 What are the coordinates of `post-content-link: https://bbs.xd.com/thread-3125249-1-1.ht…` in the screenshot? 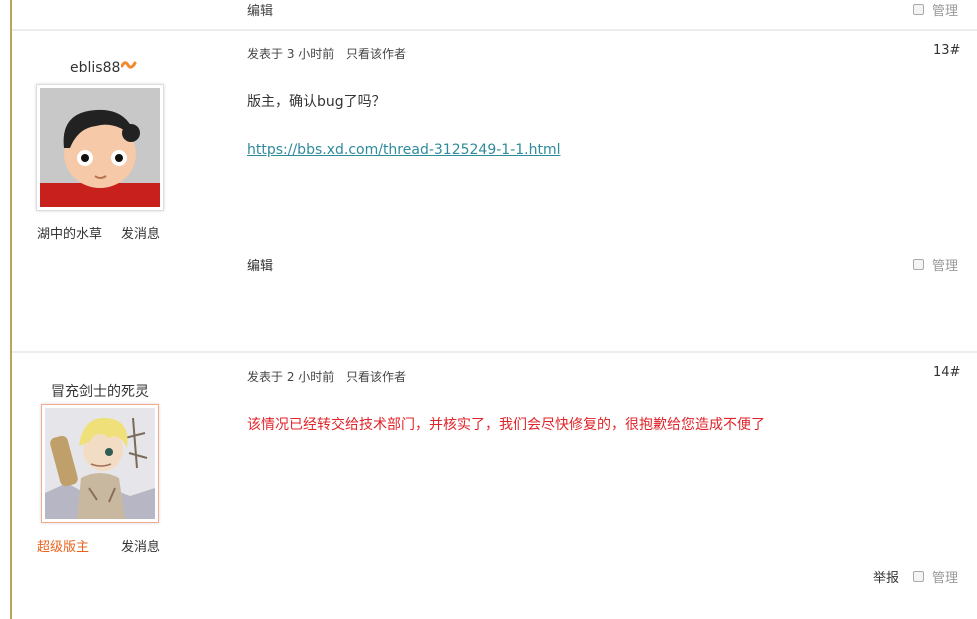 It's located at (404, 150).